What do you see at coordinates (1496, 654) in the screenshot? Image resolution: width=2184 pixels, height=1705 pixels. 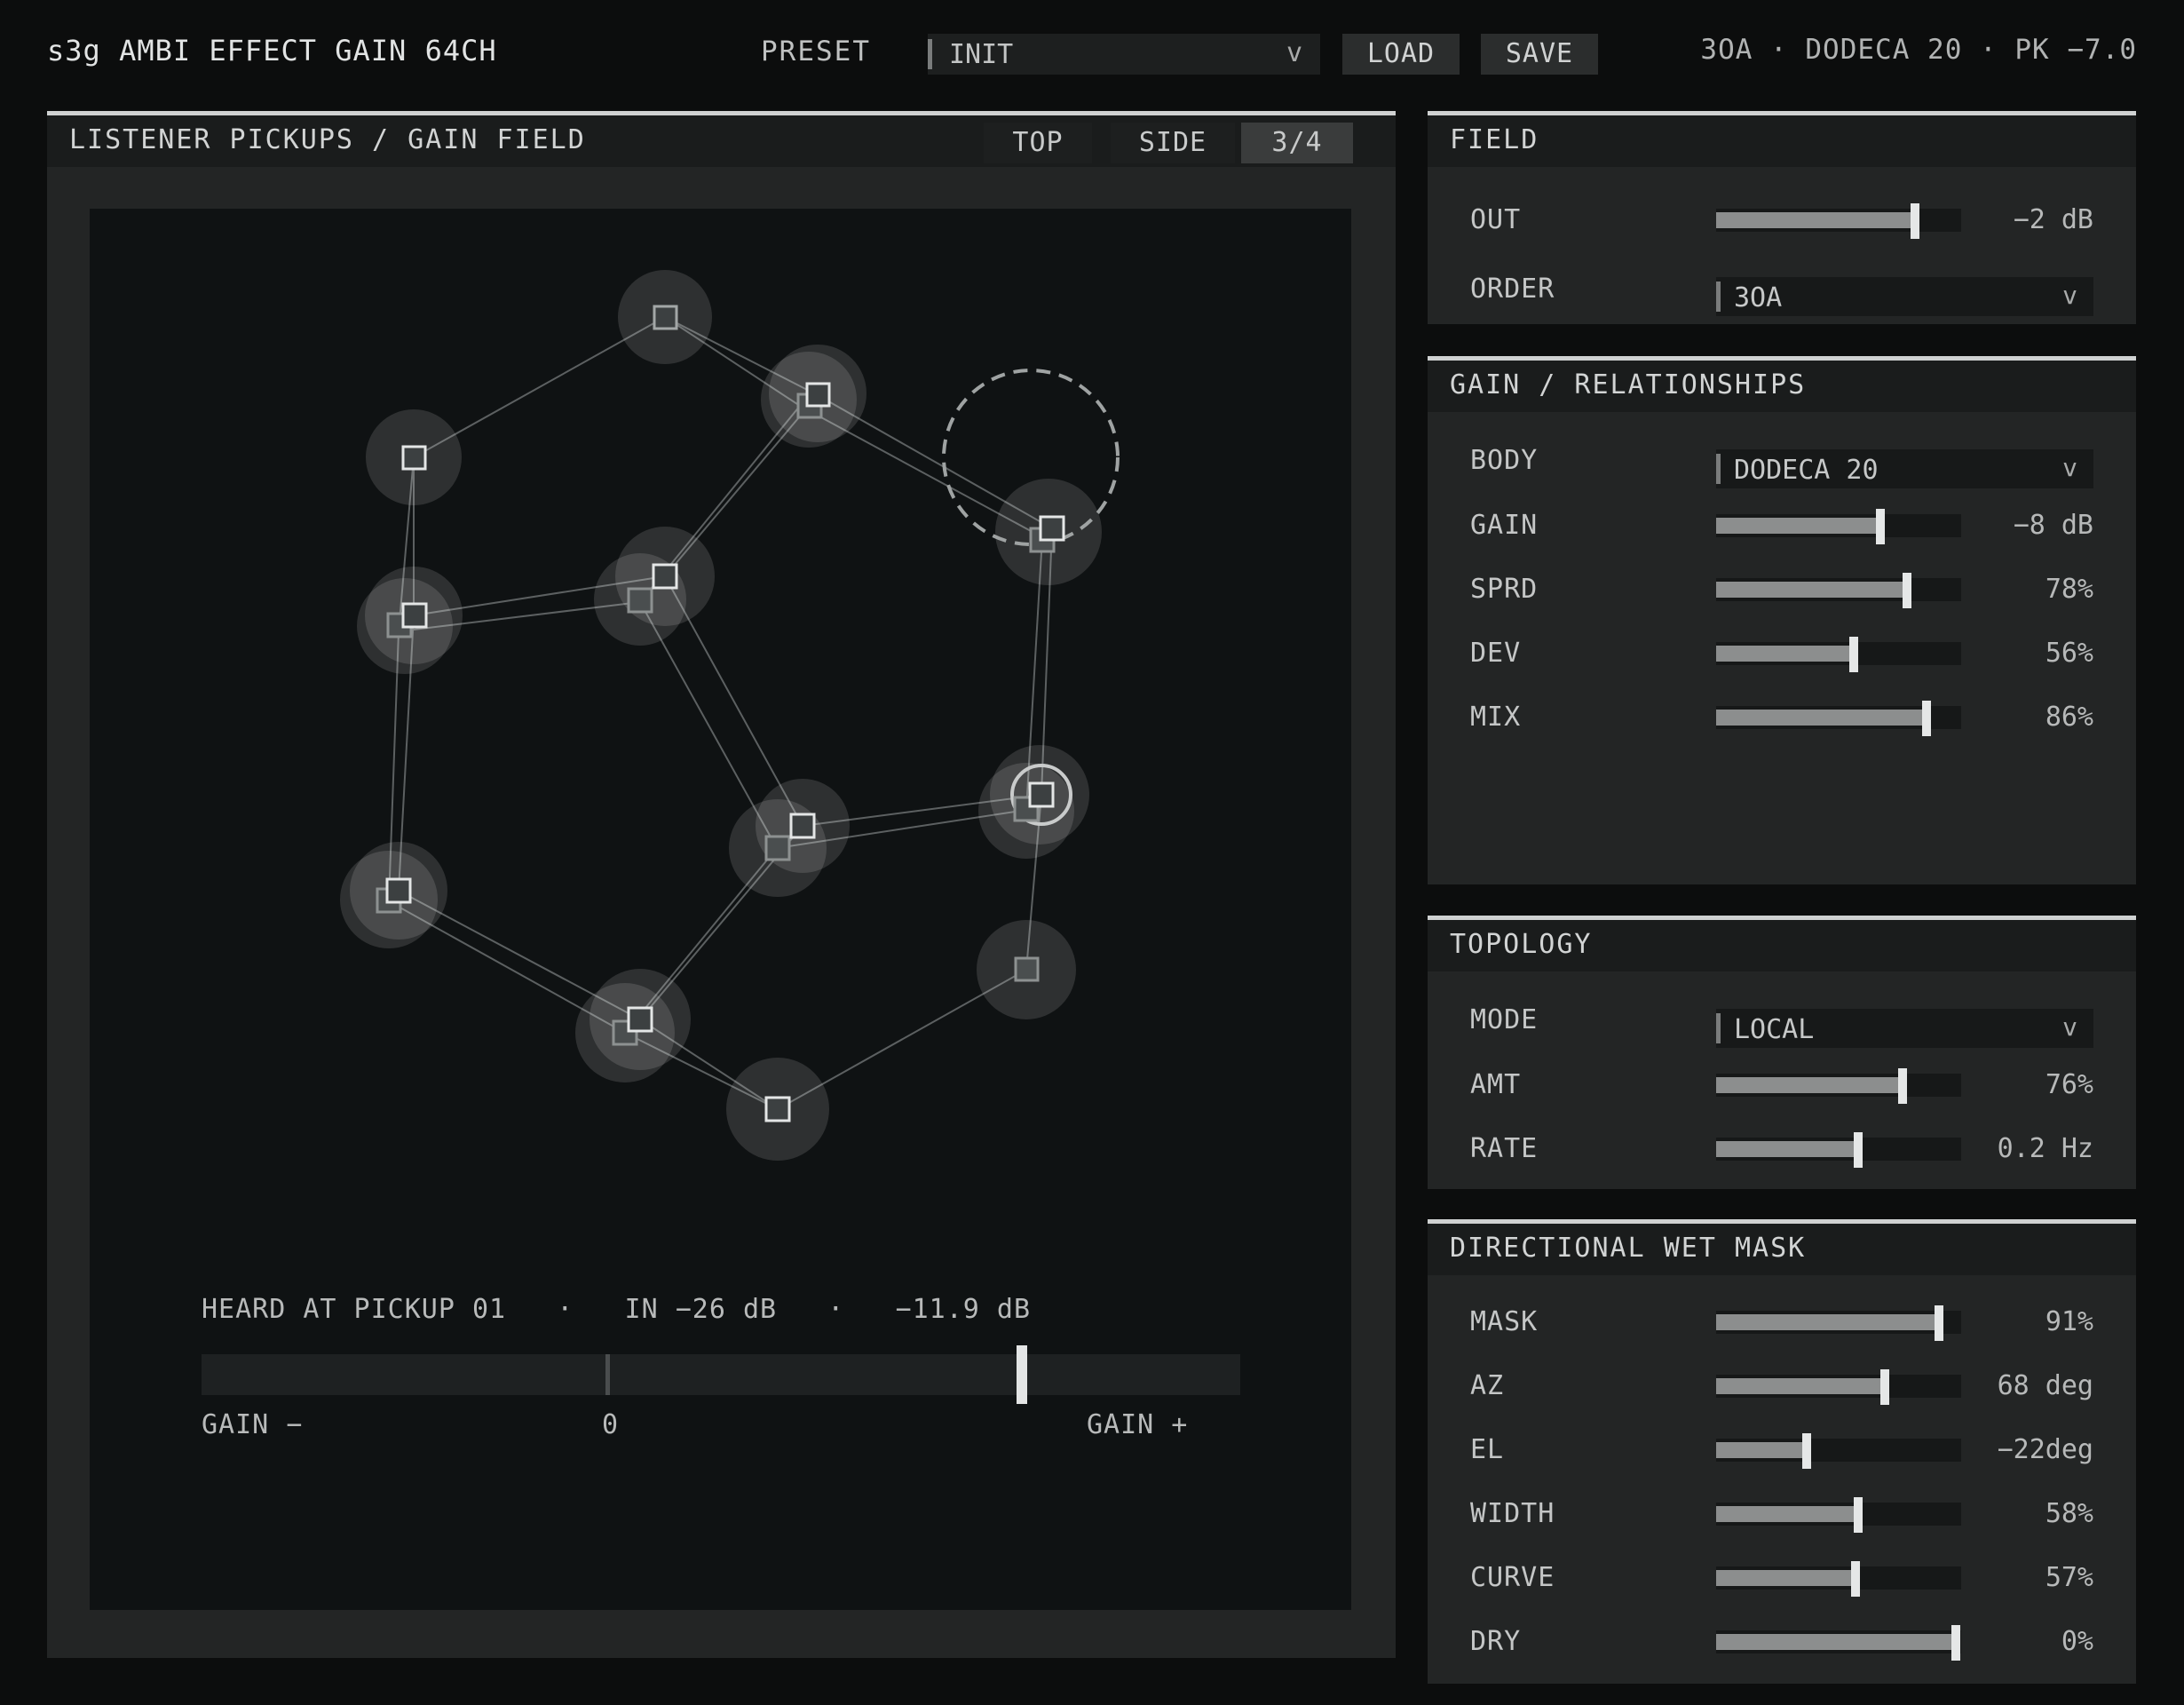 I see `dev-label: DEV` at bounding box center [1496, 654].